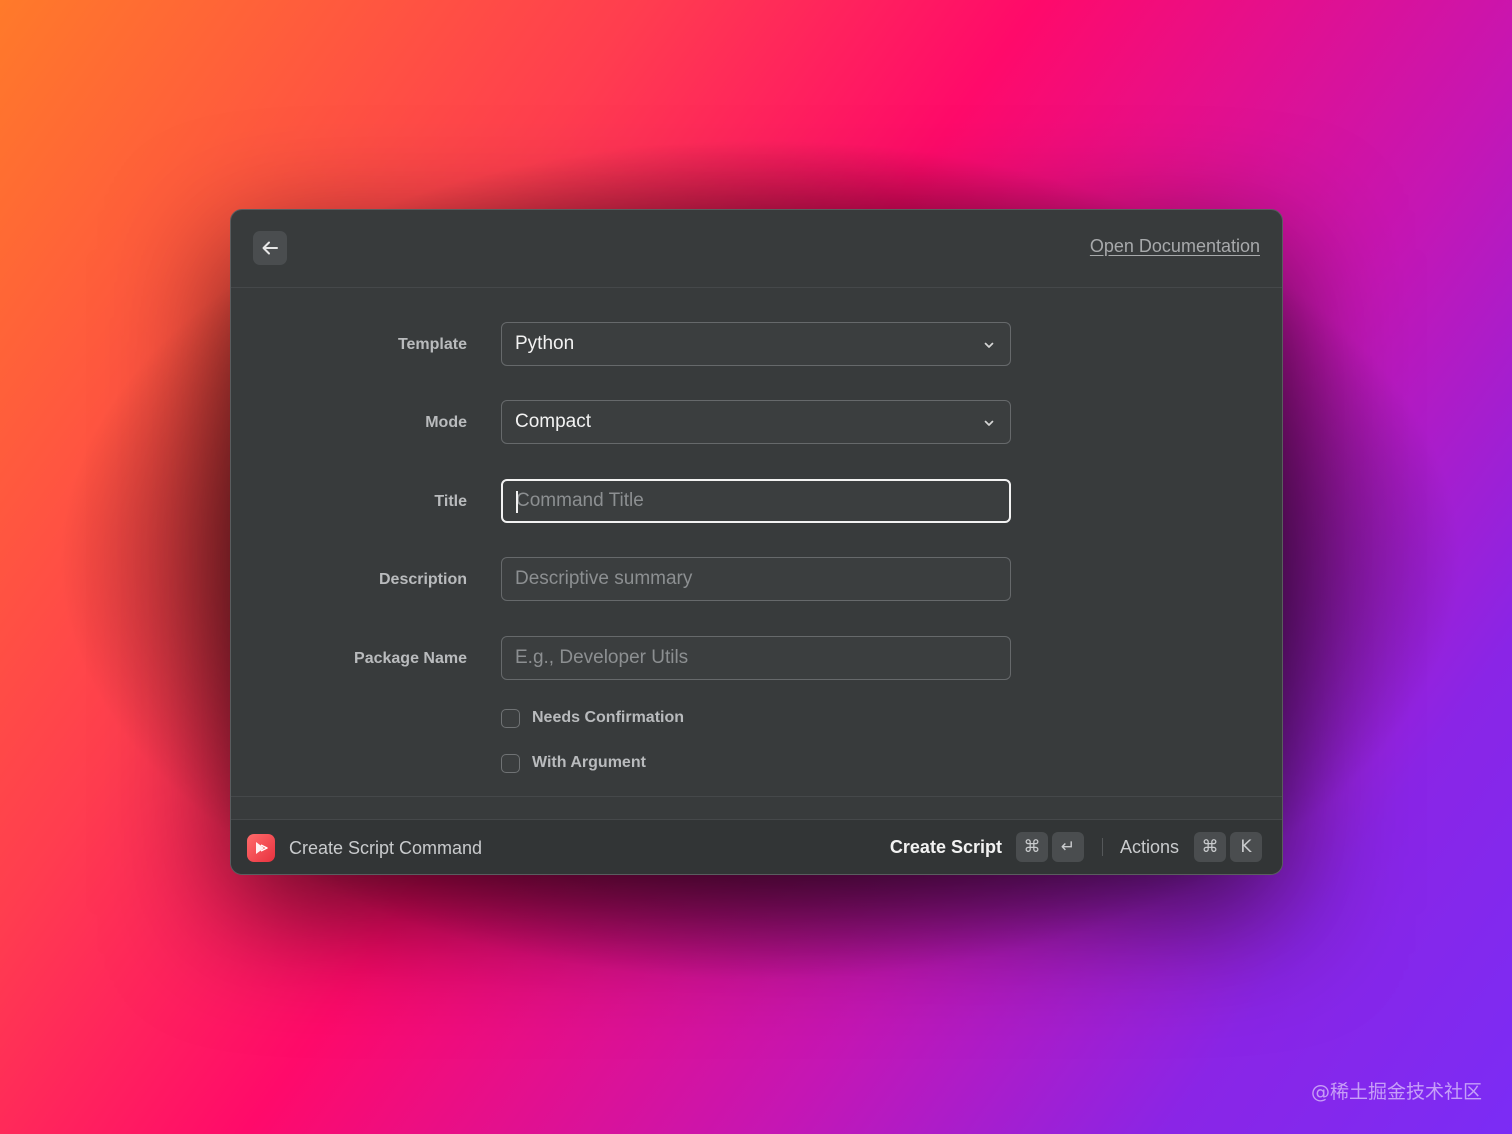 Image resolution: width=1512 pixels, height=1134 pixels. I want to click on actions-button: Actions, so click(1149, 847).